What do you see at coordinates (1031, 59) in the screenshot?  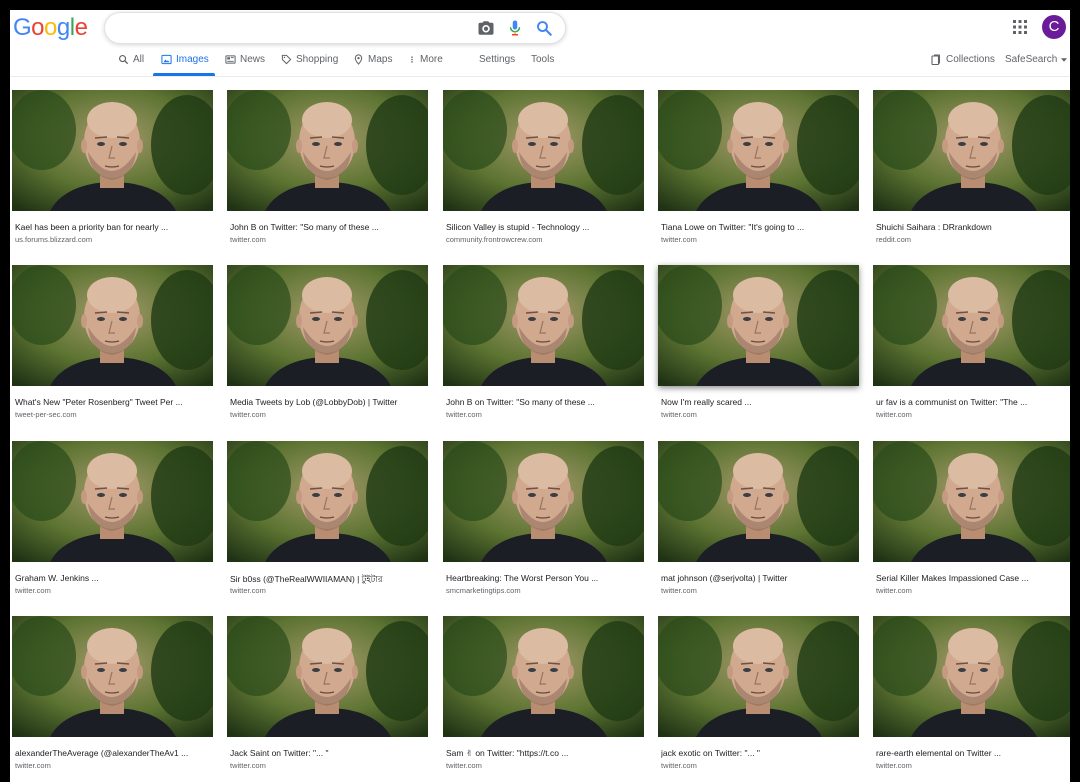 I see `safesearch-label: SafeSearch` at bounding box center [1031, 59].